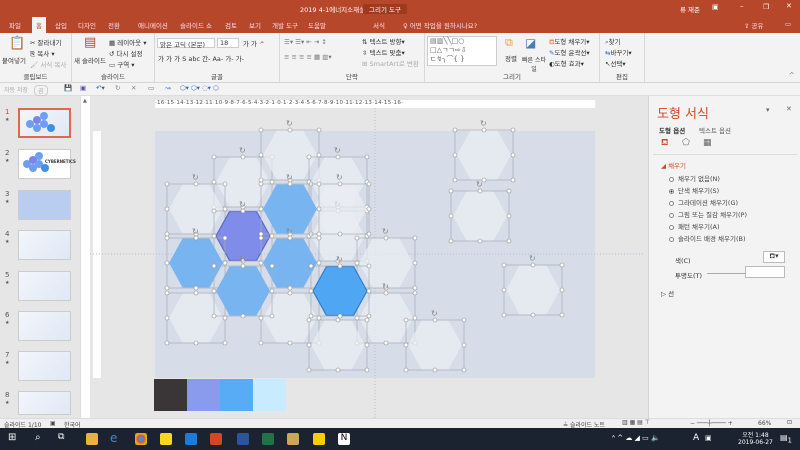  Describe the element at coordinates (344, 439) in the screenshot. I see `notion-icon: N` at that location.